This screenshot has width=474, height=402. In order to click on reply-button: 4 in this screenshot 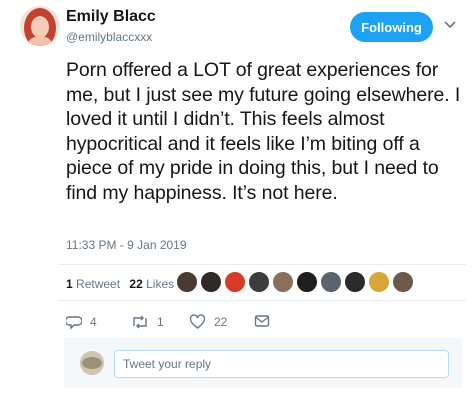, I will do `click(81, 322)`.